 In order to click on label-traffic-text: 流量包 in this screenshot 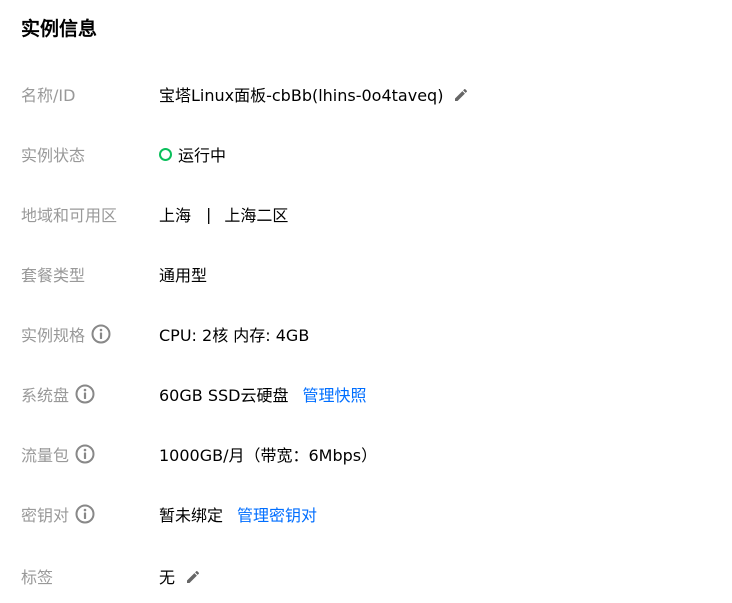, I will do `click(45, 455)`.